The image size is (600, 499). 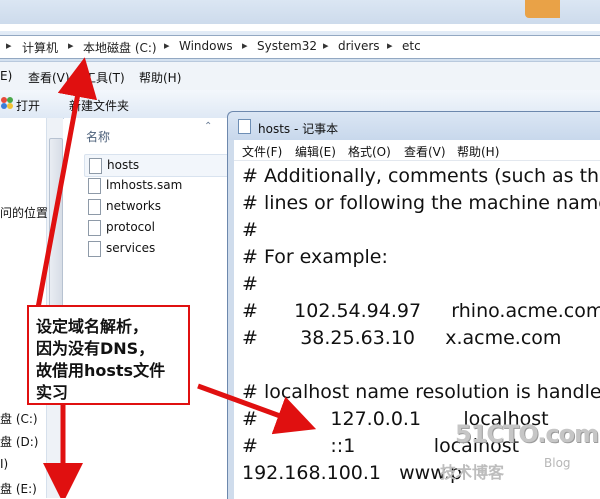 I want to click on arrow-to-breadcrumb, so click(x=66, y=183).